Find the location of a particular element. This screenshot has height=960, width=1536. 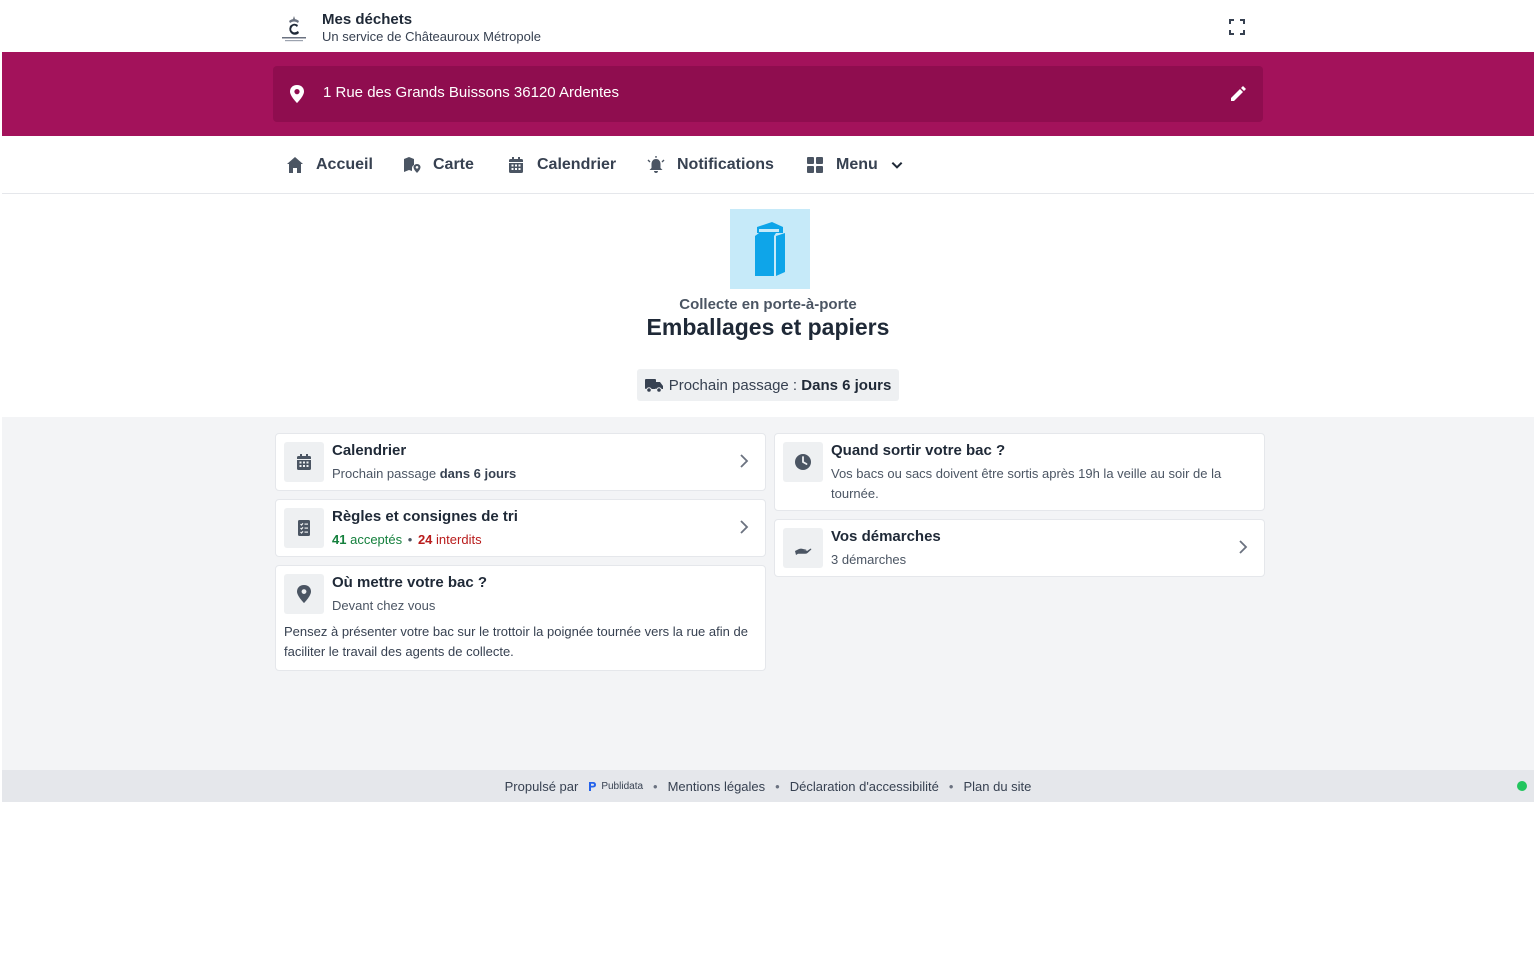

nav-label: Calendrier is located at coordinates (577, 164).